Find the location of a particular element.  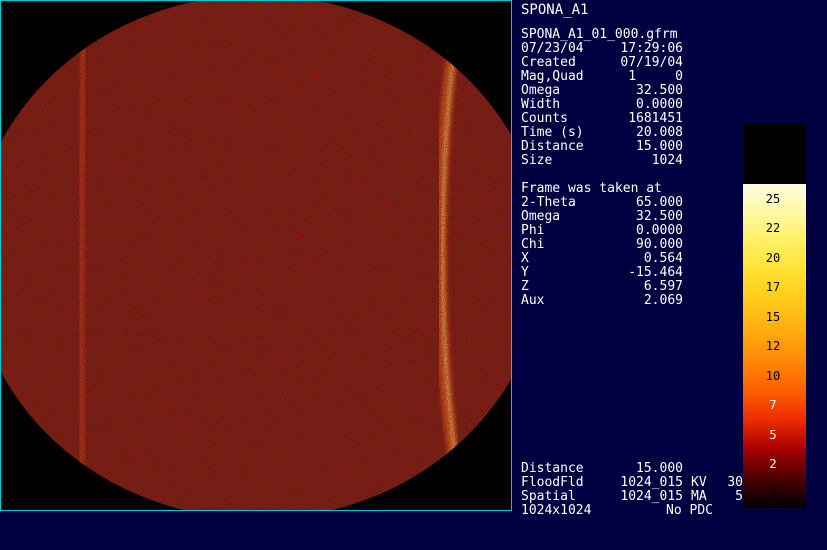

info-value: 90.000 is located at coordinates (659, 244).